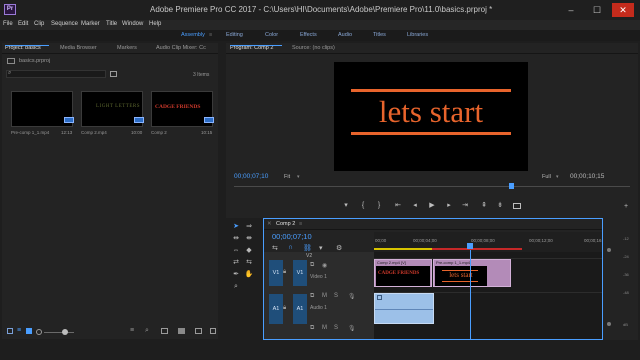  What do you see at coordinates (90, 24) in the screenshot?
I see `menu-marker: Marker` at bounding box center [90, 24].